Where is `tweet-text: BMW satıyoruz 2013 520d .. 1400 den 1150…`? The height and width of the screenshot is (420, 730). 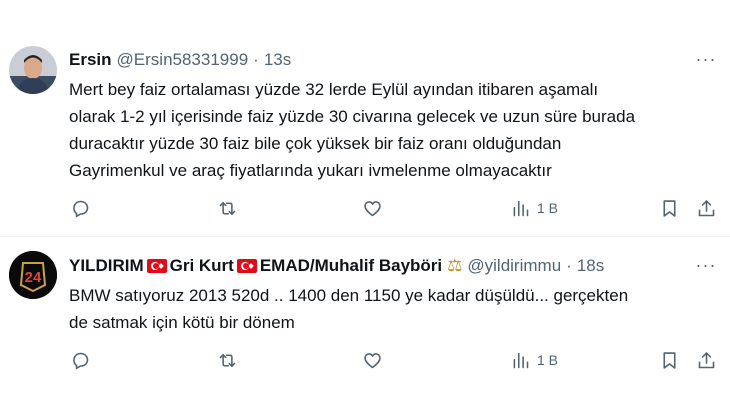
tweet-text: BMW satıyoruz 2013 520d .. 1400 den 1150… is located at coordinates (349, 309).